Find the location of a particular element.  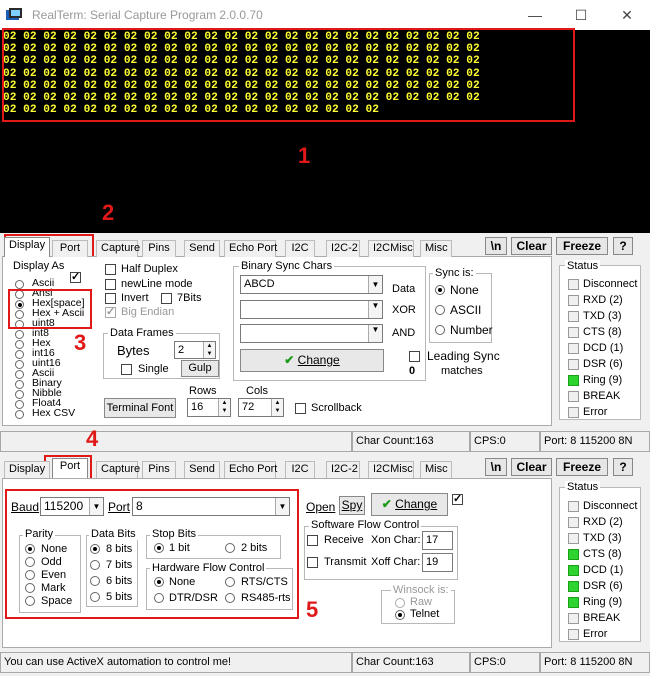

sync-change-button: ✔ Change is located at coordinates (312, 360).